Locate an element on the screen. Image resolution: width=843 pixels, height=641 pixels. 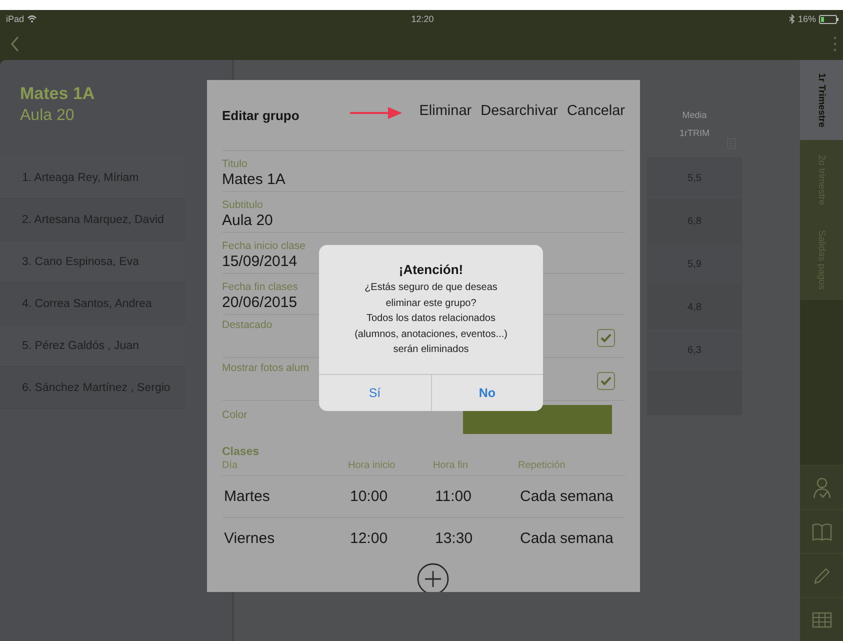
field-label: Mostrar fotos alum is located at coordinates (265, 368).